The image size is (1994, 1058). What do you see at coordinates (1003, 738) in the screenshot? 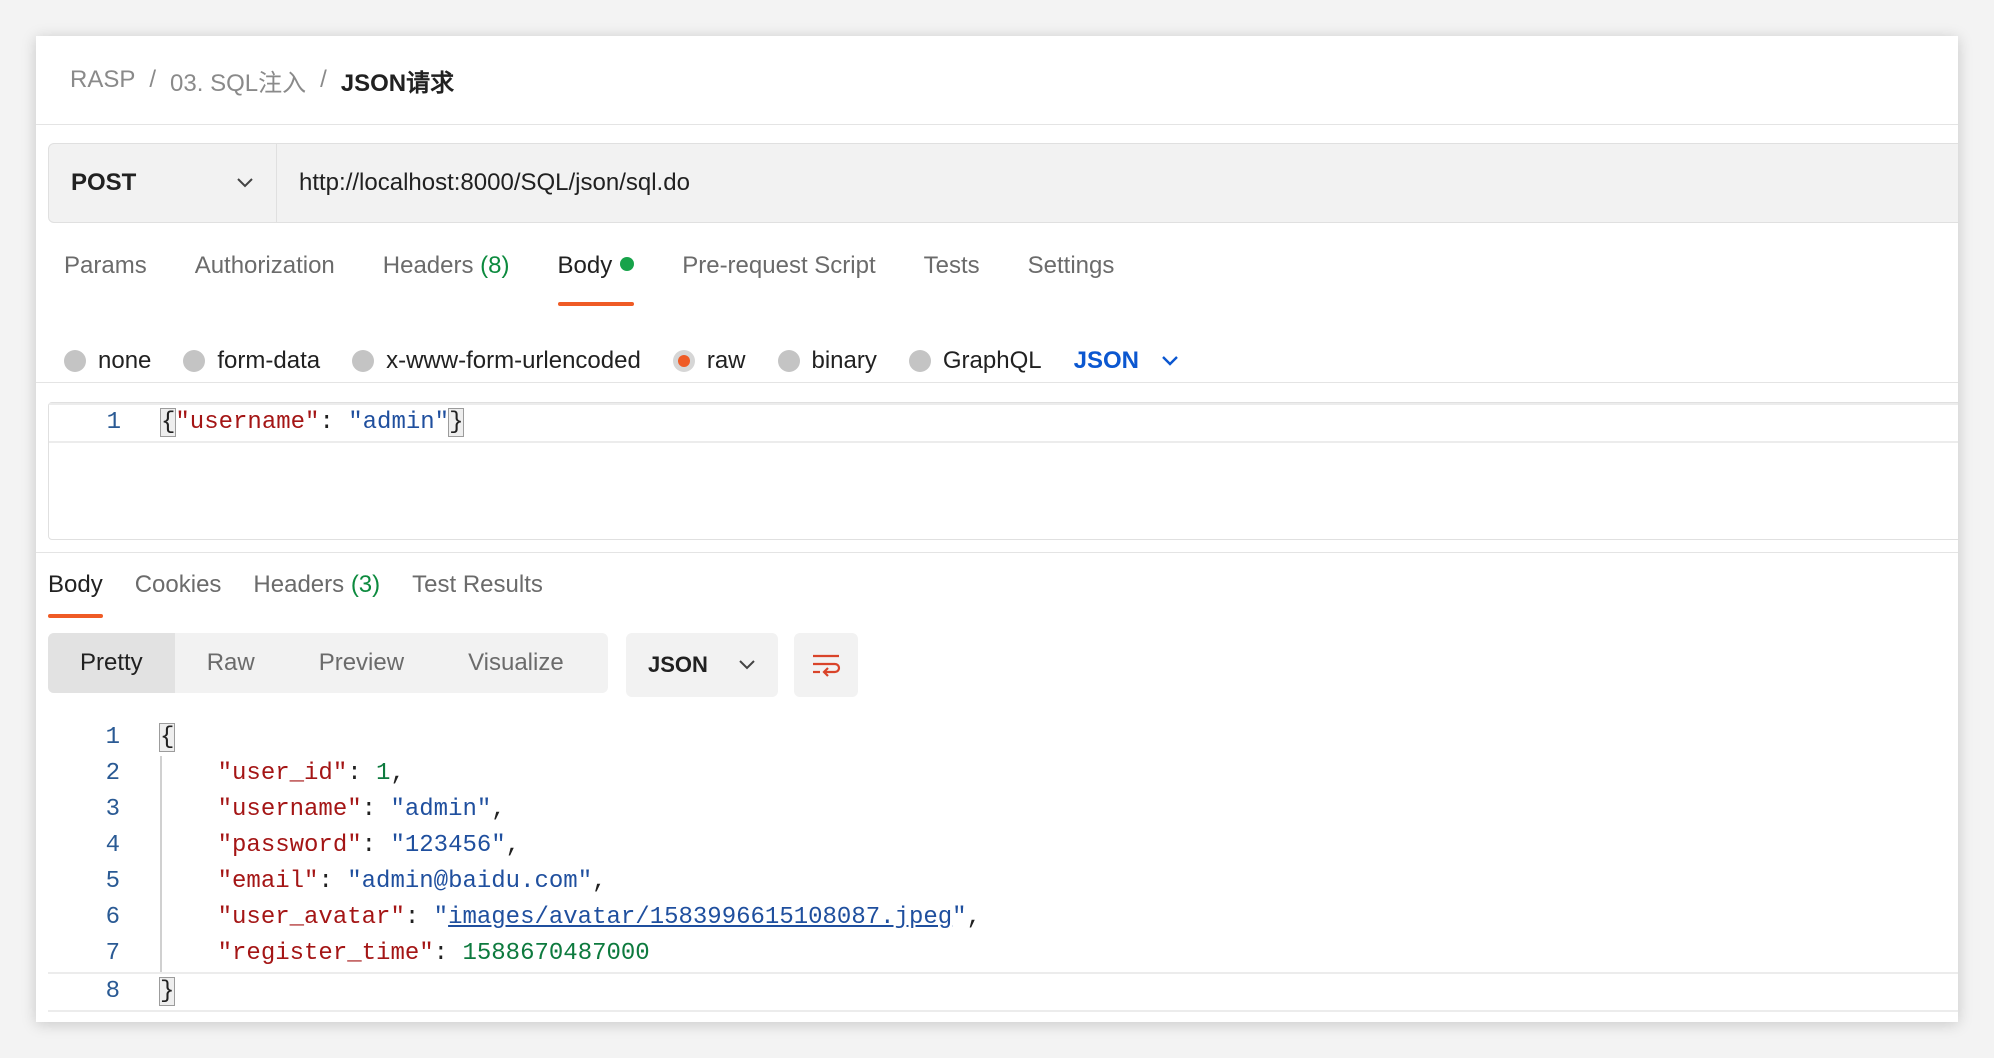
I see `code-line: 1 {` at bounding box center [1003, 738].